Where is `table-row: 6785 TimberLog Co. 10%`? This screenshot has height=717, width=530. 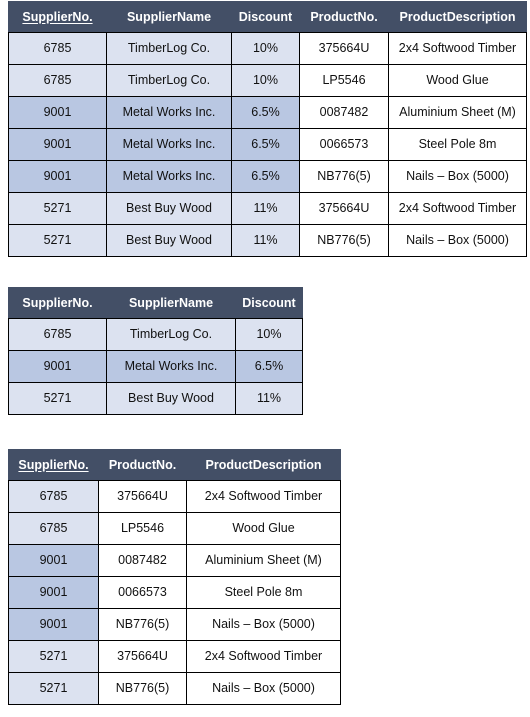 table-row: 6785 TimberLog Co. 10% is located at coordinates (155, 334).